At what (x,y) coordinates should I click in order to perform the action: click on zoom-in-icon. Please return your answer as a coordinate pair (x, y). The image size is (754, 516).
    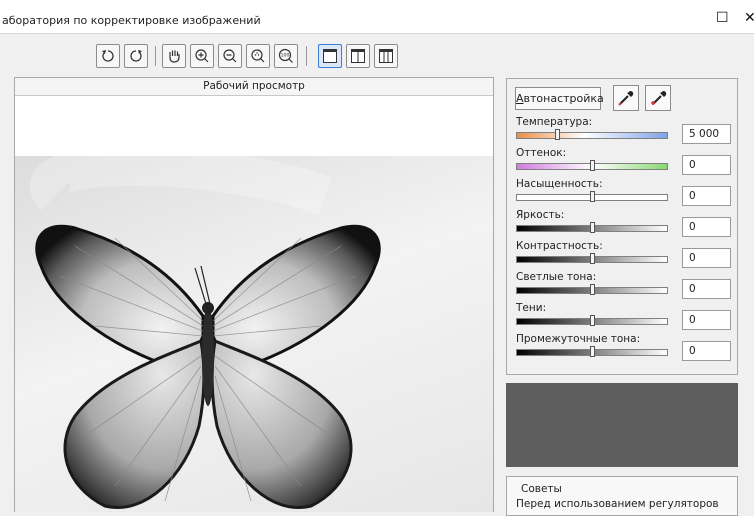
    Looking at the image, I should click on (202, 56).